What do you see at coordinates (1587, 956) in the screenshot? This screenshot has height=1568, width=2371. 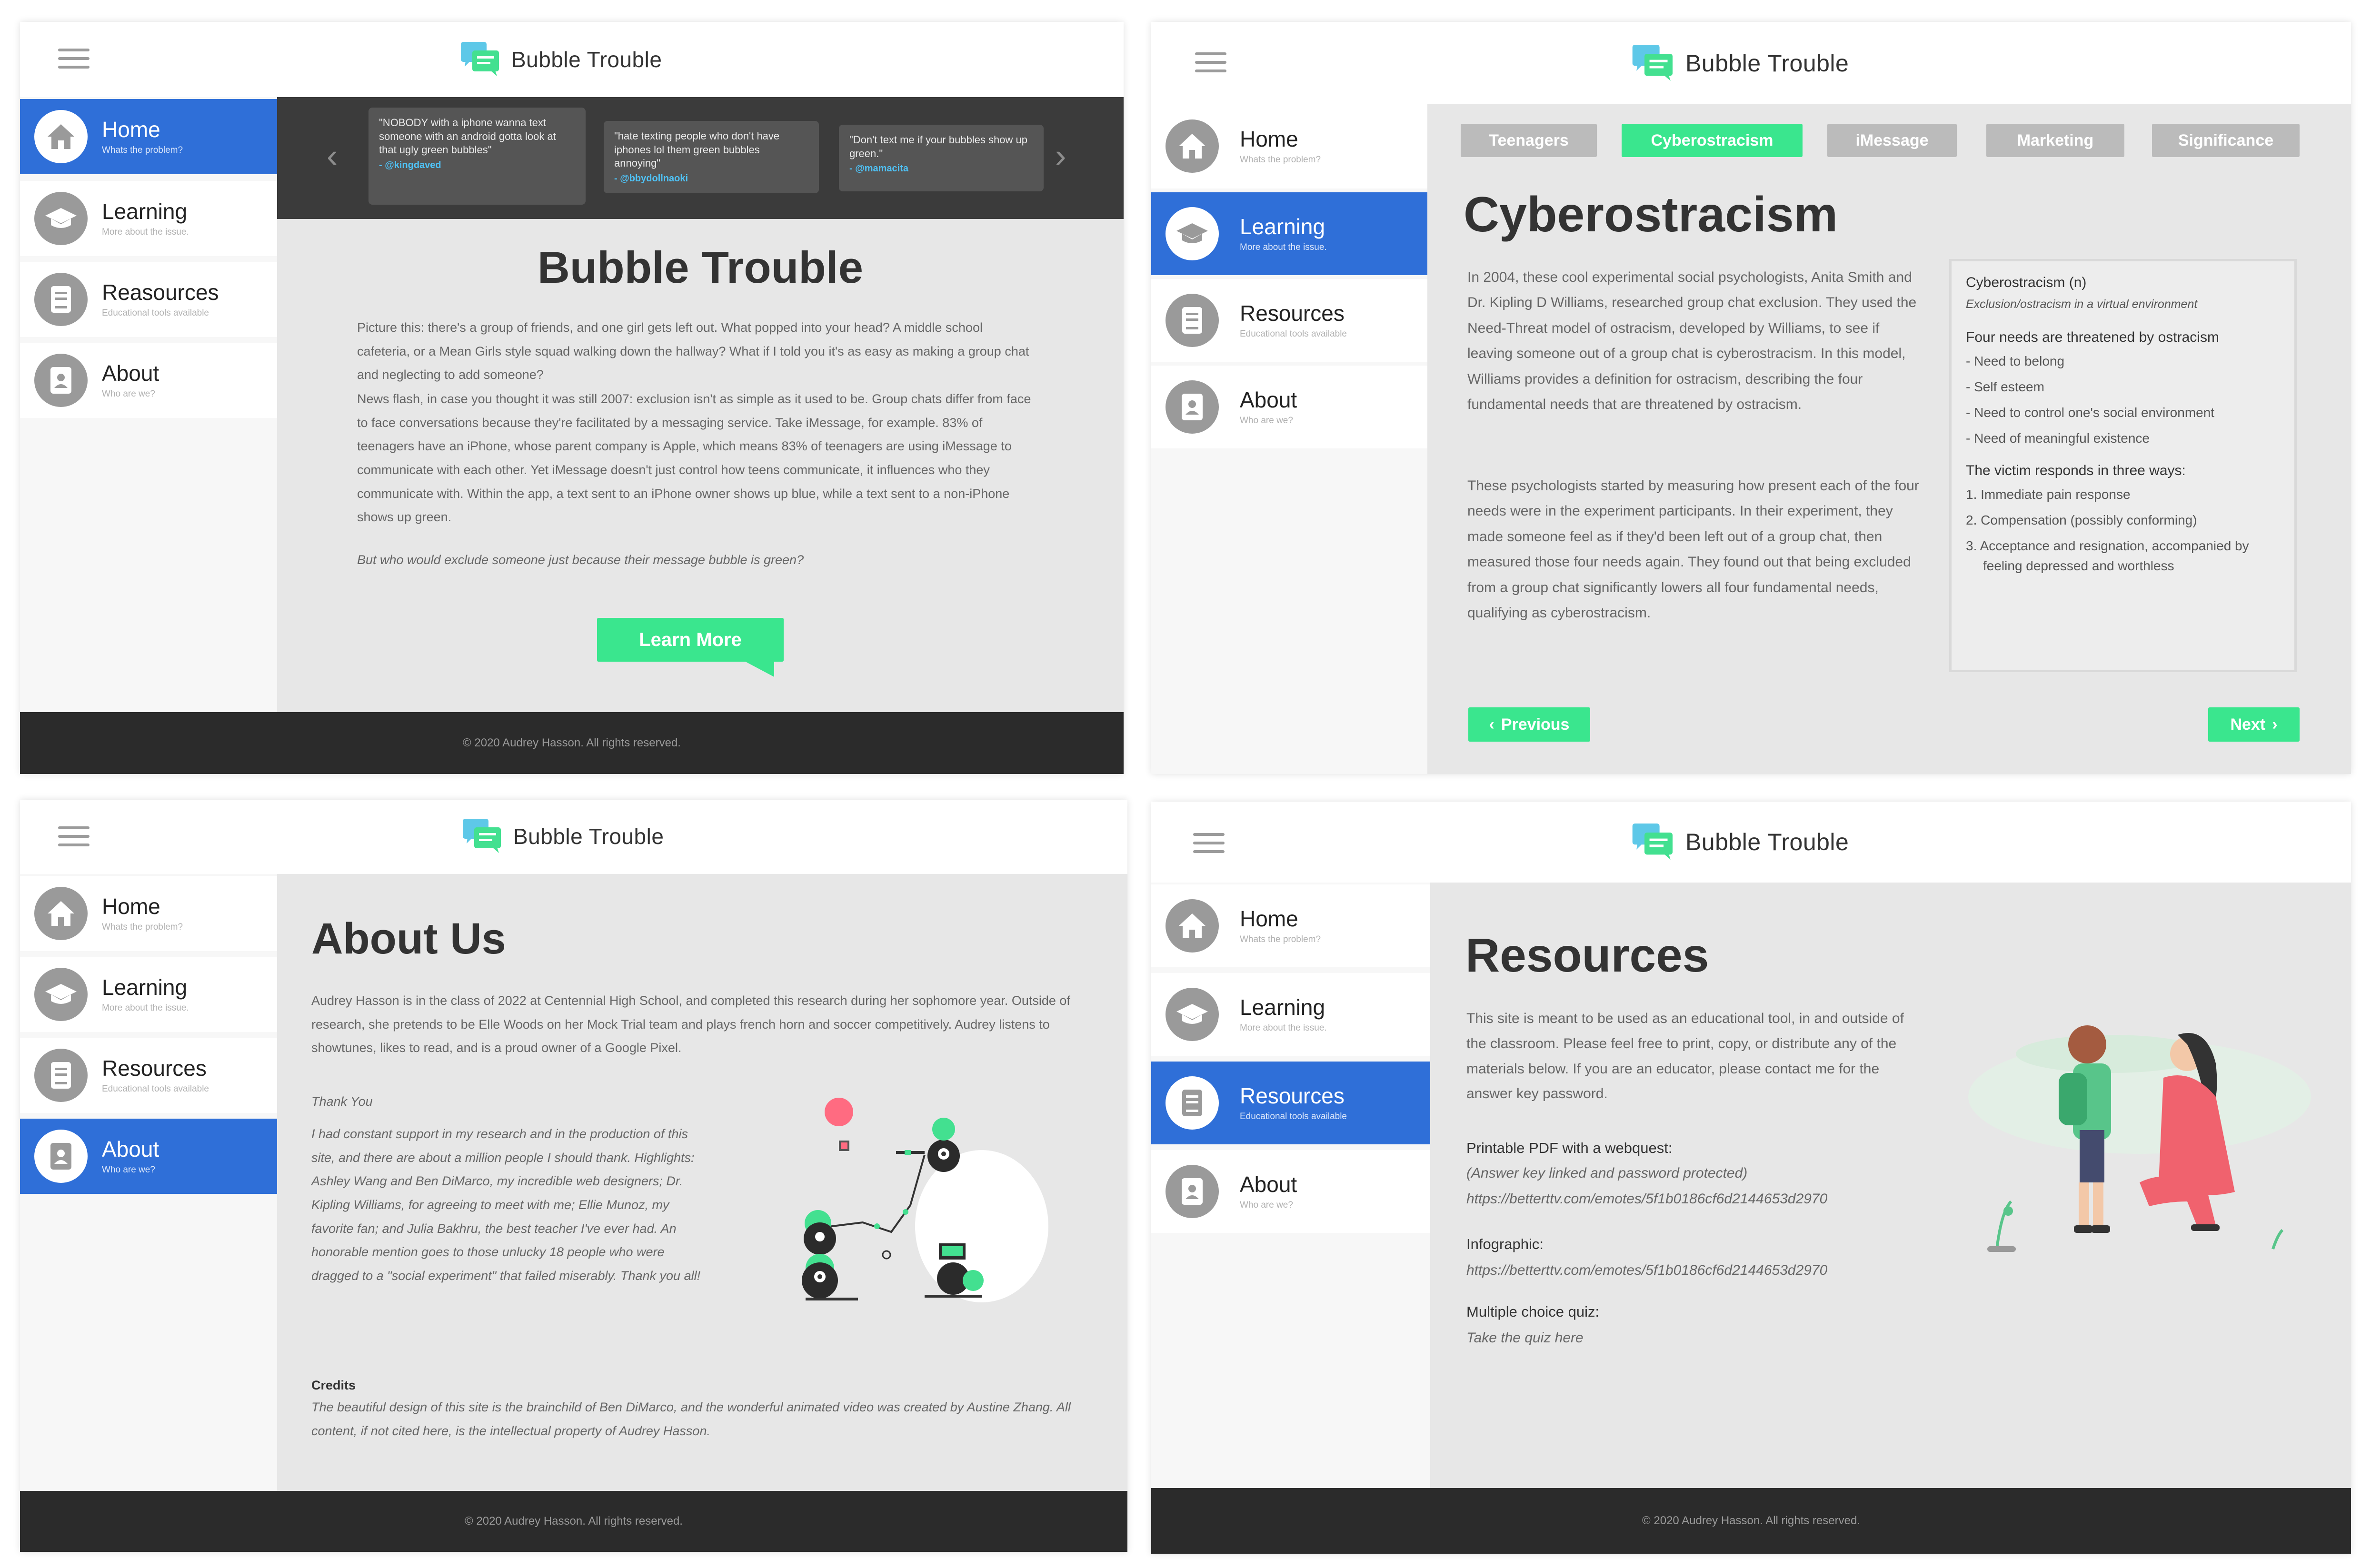 I see `page-title: Resources` at bounding box center [1587, 956].